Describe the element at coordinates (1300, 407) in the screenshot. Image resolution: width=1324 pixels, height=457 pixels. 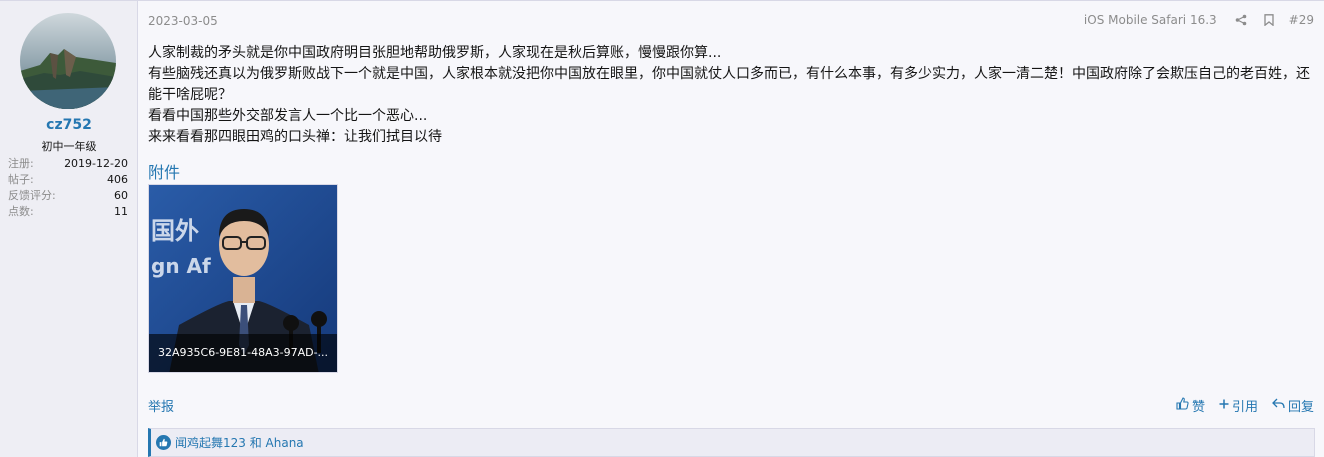
I see `reply-label: 回复` at that location.